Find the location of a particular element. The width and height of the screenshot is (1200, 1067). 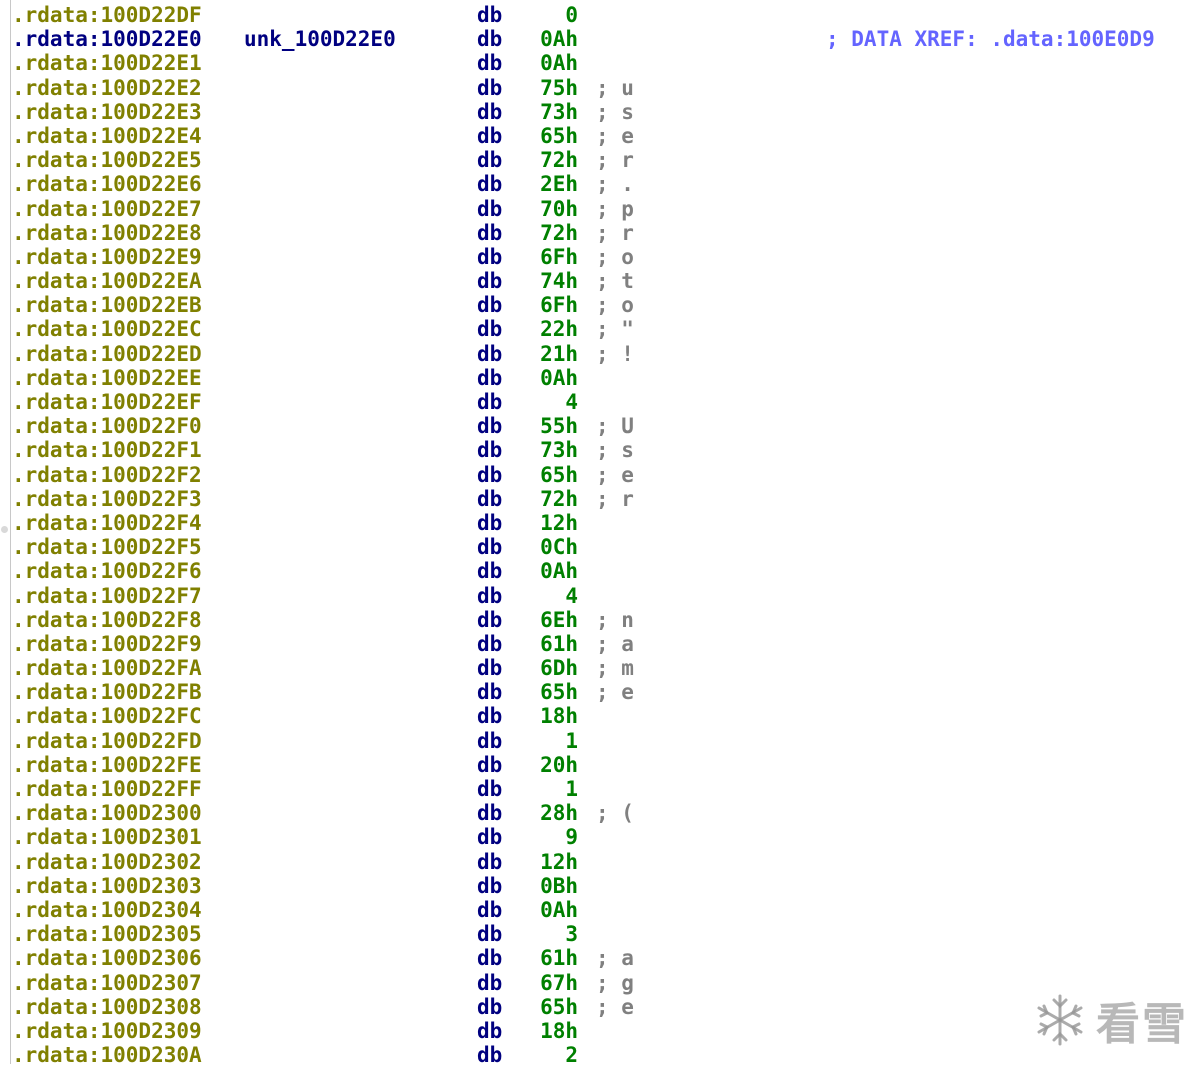

row-address: .rdata:100D22E3 is located at coordinates (107, 112).